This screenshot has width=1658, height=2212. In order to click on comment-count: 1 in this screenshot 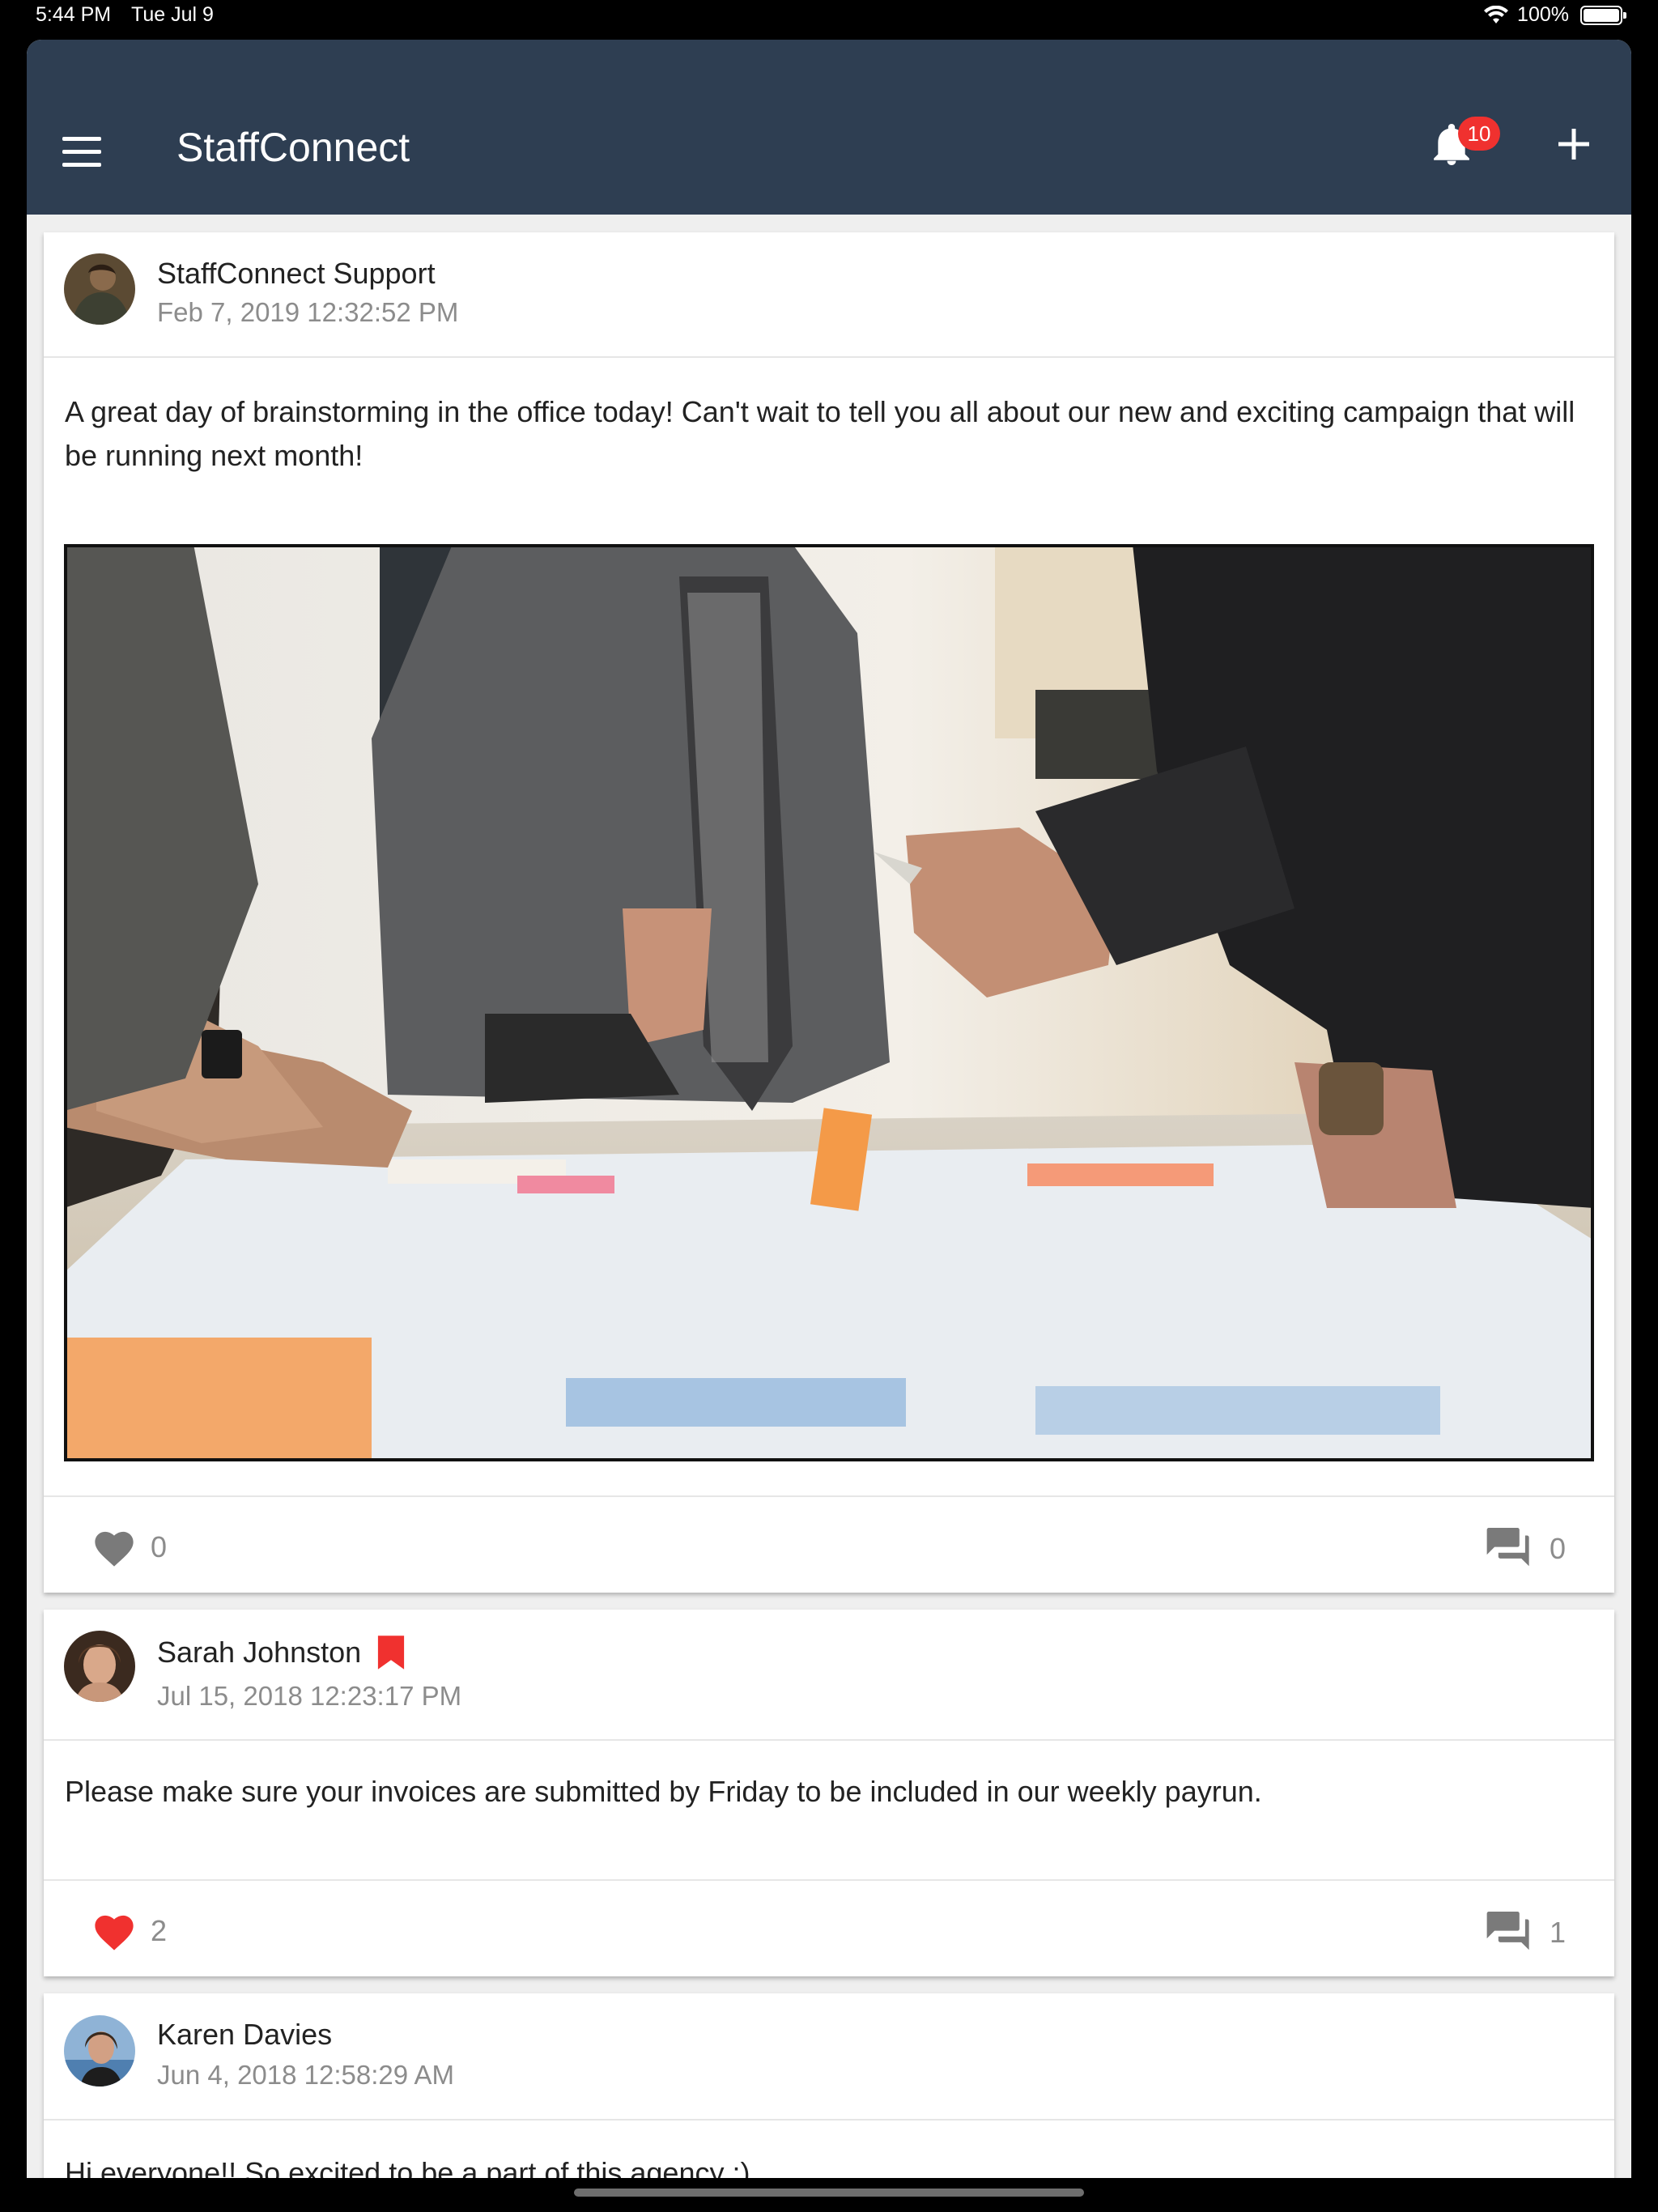, I will do `click(1557, 1932)`.